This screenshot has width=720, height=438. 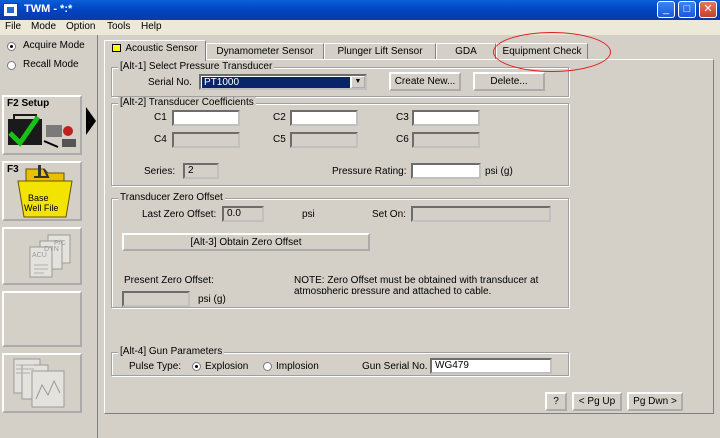 What do you see at coordinates (369, 171) in the screenshot?
I see `pressure-rating-label: Pressure Rating:` at bounding box center [369, 171].